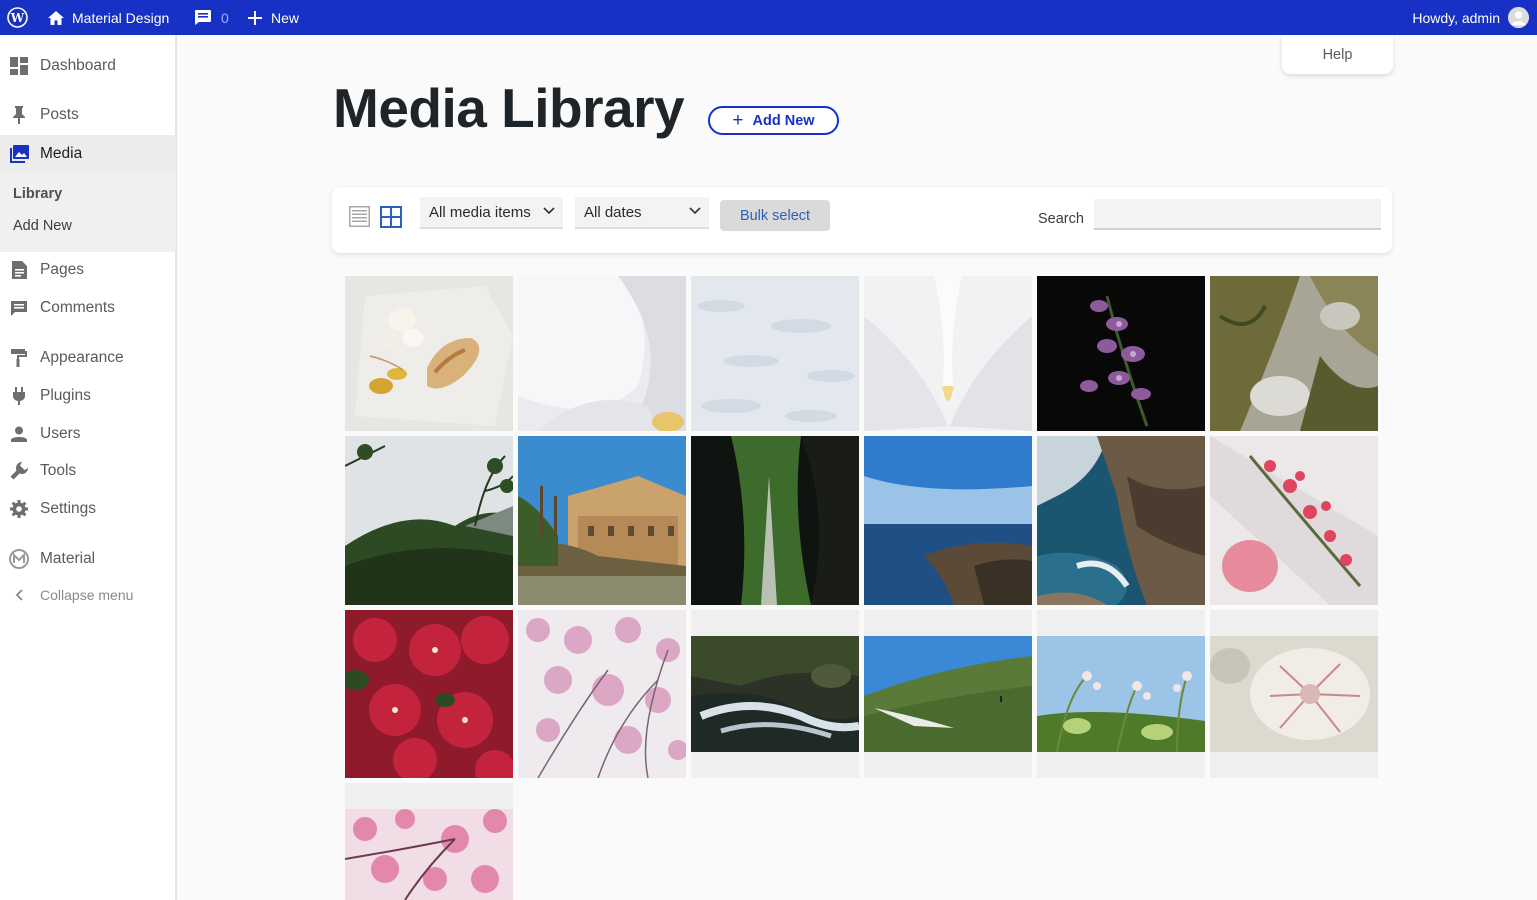 The image size is (1537, 900). Describe the element at coordinates (60, 433) in the screenshot. I see `sidebar-item-label: Users` at that location.